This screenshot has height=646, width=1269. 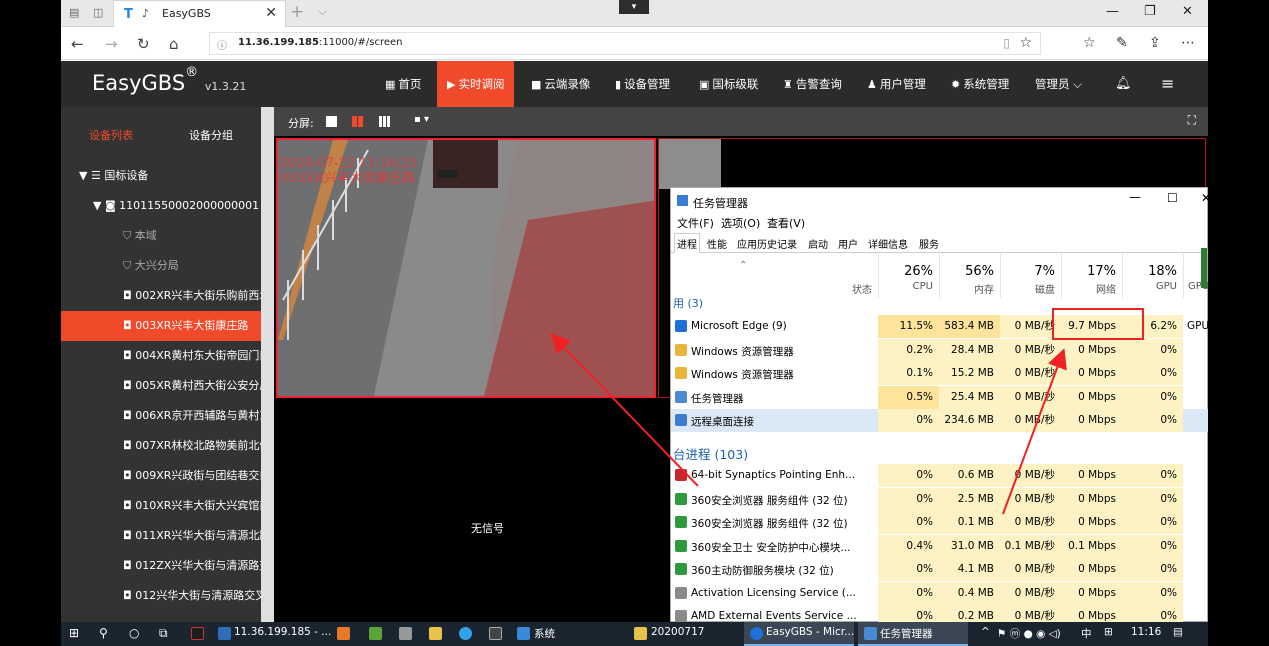 I want to click on nav-device-management: ▮ 设备管理, so click(x=642, y=84).